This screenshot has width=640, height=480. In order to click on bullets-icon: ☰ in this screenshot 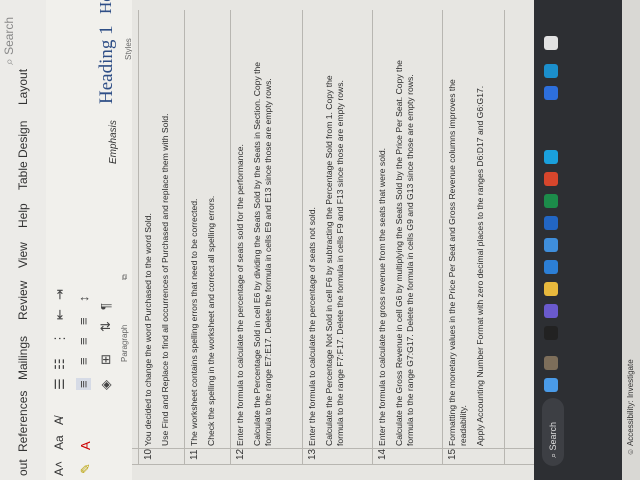, I will do `click(60, 384)`.